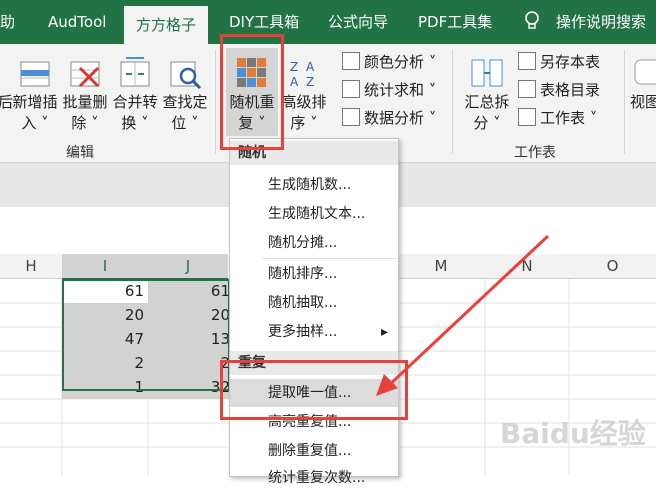 This screenshot has width=656, height=492. I want to click on tab-audtool: AudTool, so click(77, 22).